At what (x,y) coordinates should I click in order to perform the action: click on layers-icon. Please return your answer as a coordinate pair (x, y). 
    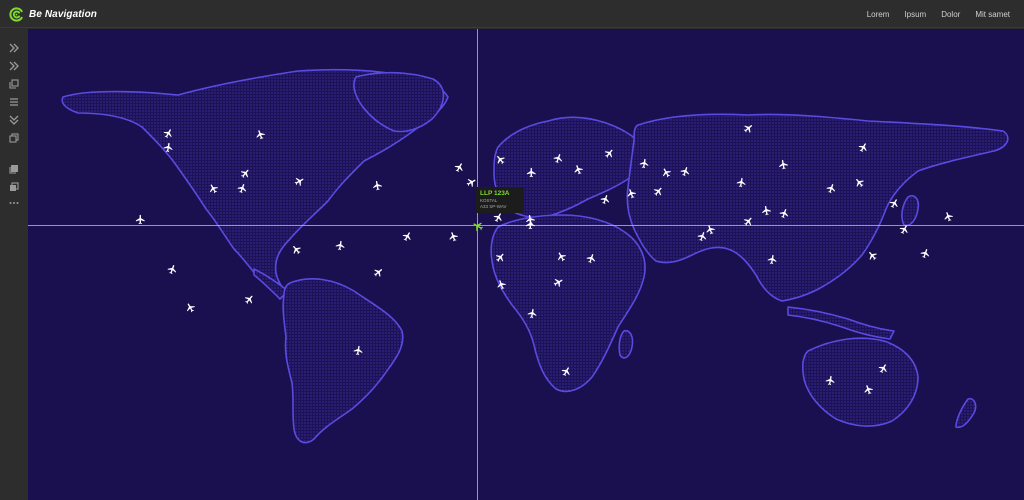
    Looking at the image, I should click on (14, 84).